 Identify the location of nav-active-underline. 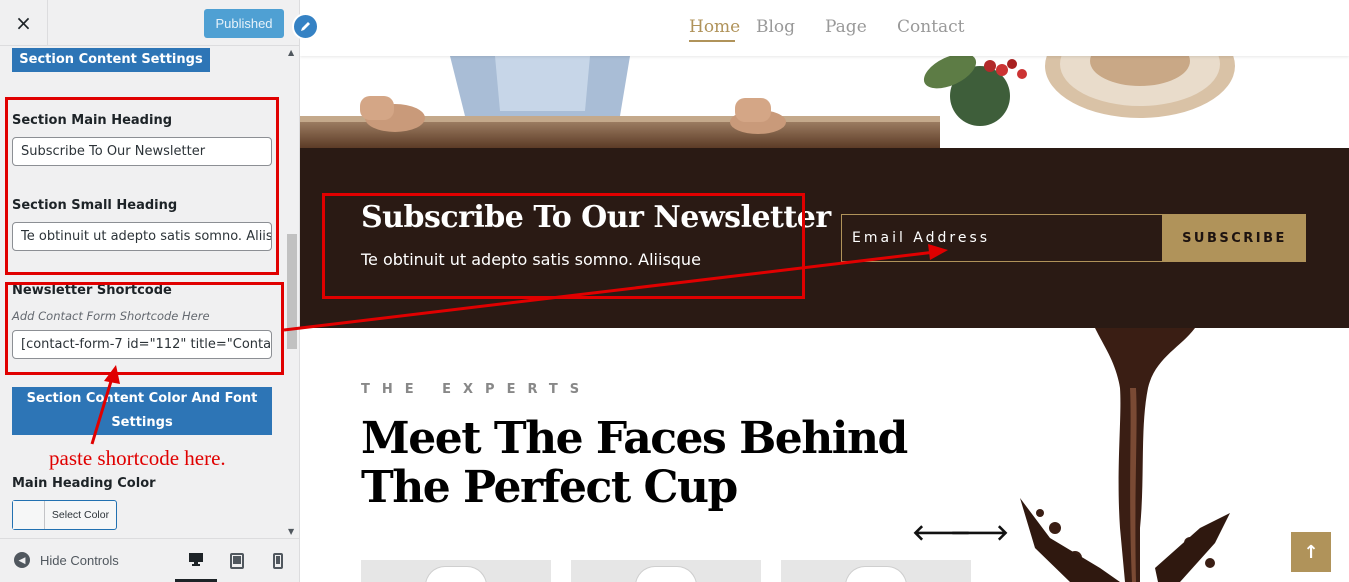
(712, 41).